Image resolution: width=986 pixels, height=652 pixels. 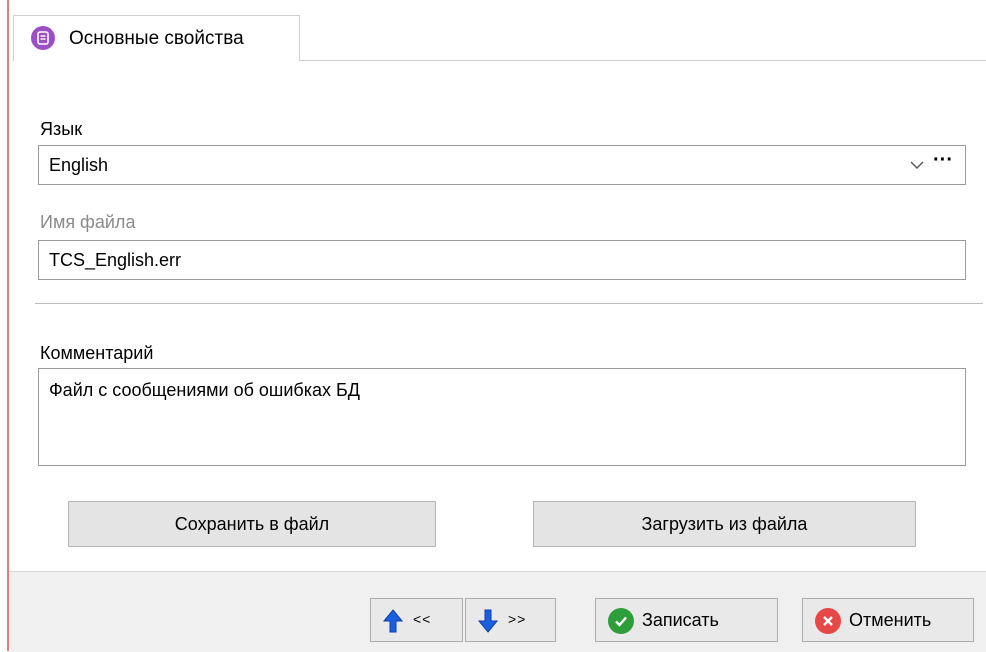 What do you see at coordinates (509, 303) in the screenshot?
I see `section-divider` at bounding box center [509, 303].